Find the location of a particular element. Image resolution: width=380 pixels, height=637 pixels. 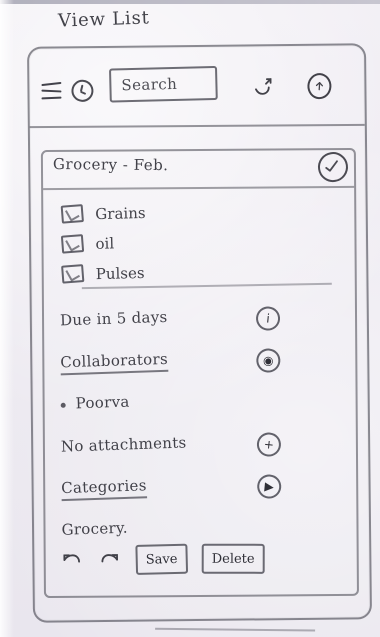

bullet-icon is located at coordinates (63, 405).